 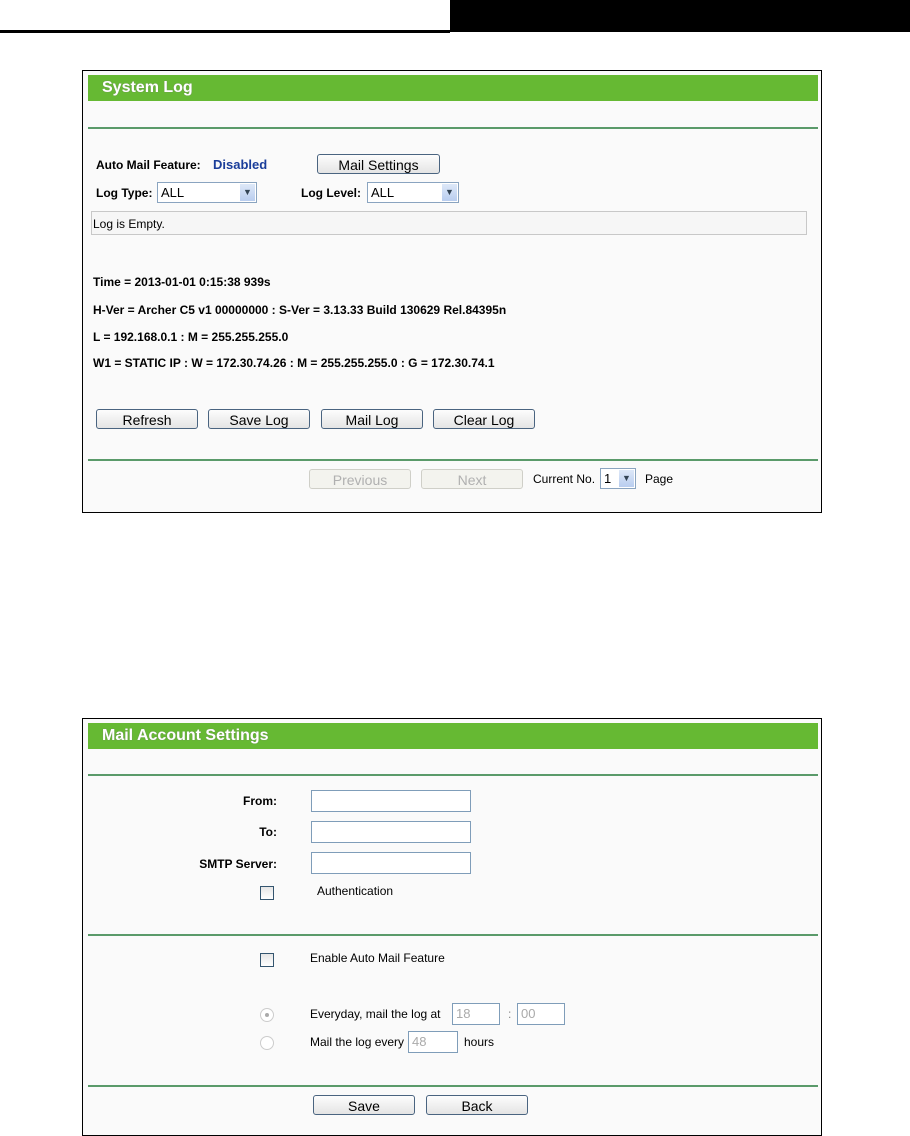 I want to click on mail-log-button: Mail Log, so click(x=372, y=419).